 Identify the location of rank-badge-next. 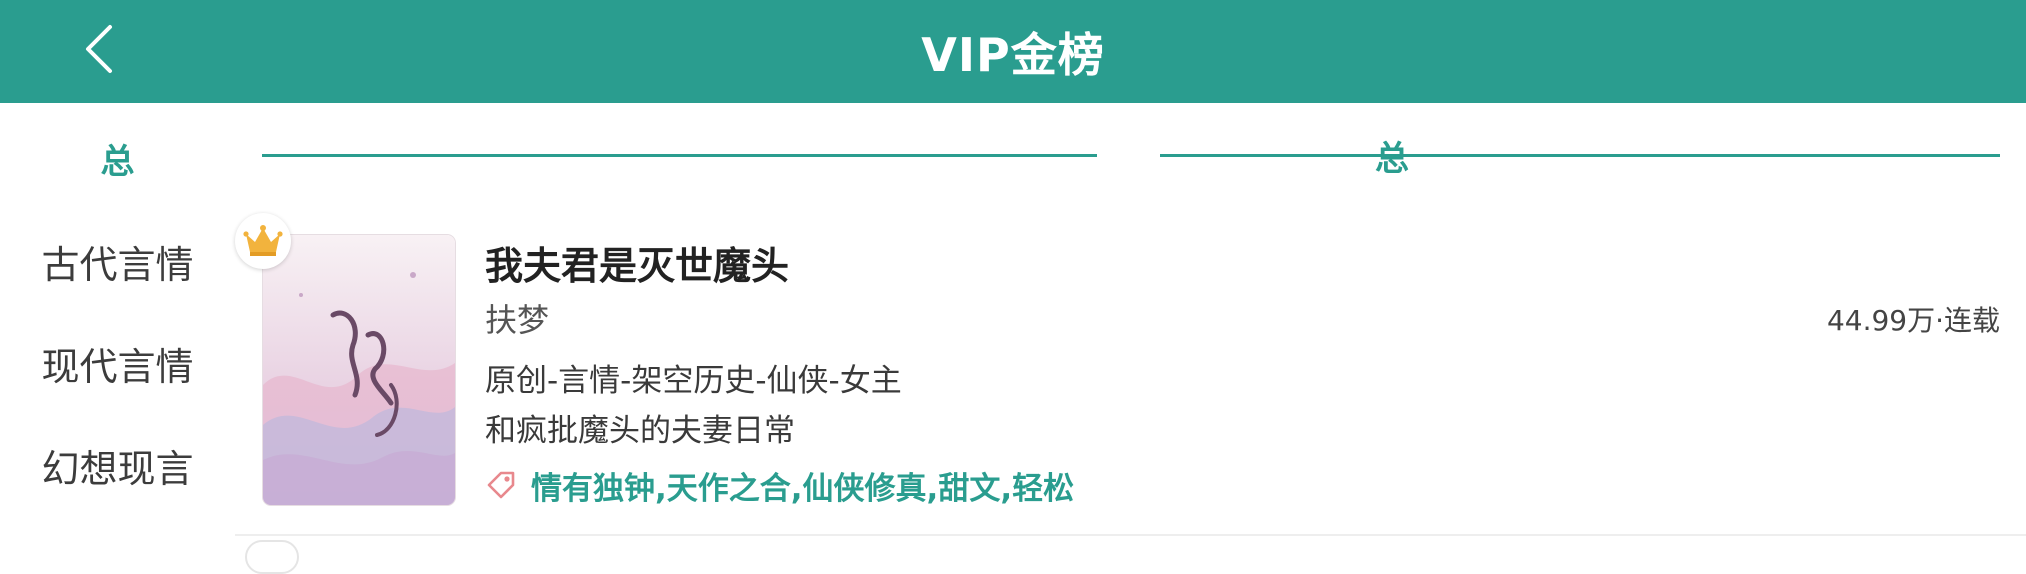
(272, 557).